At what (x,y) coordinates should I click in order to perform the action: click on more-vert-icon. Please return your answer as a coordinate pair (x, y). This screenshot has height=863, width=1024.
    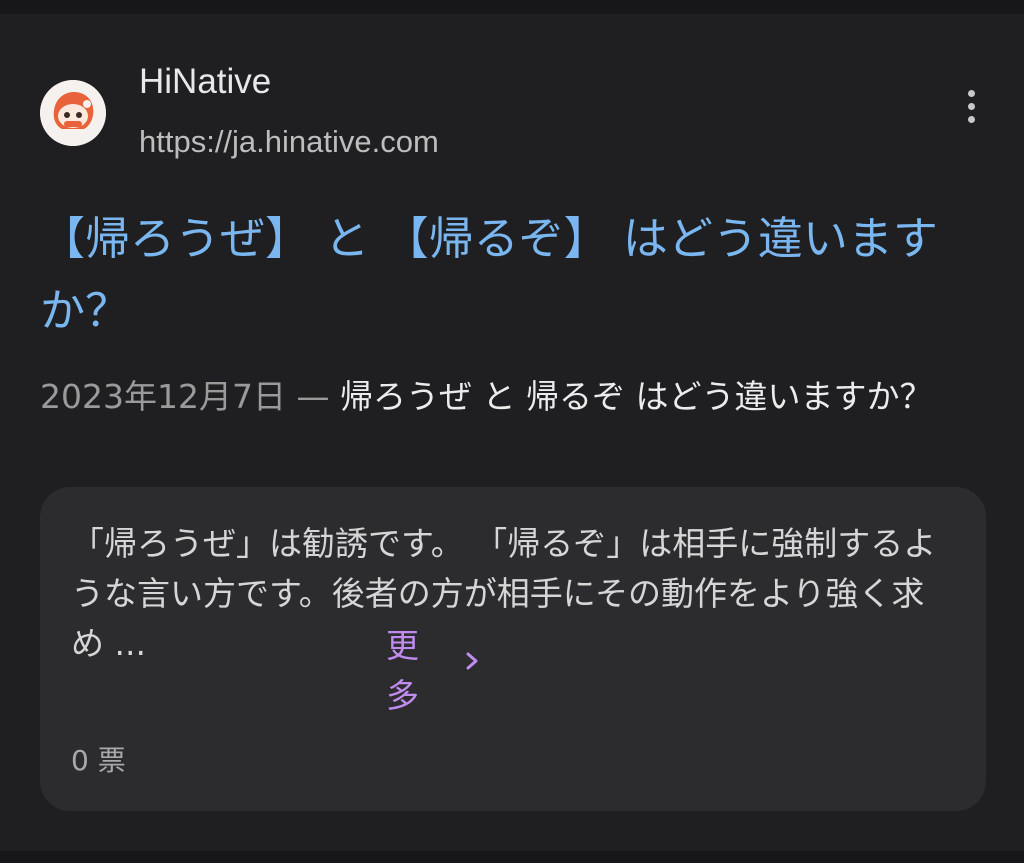
    Looking at the image, I should click on (971, 106).